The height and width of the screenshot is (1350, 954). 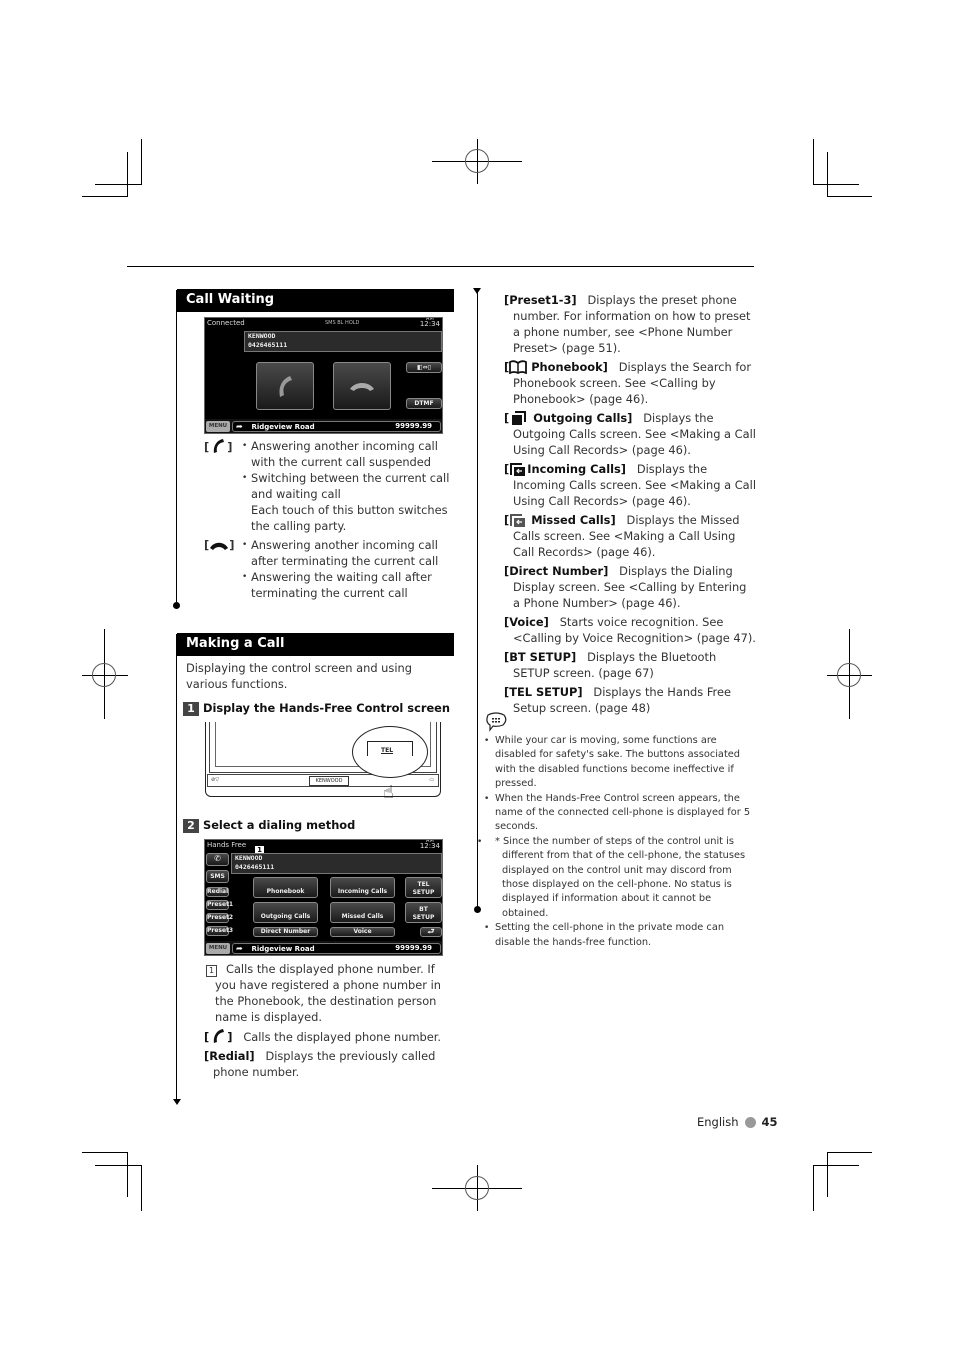 What do you see at coordinates (342, 323) in the screenshot?
I see `status-icons: SMS BL HOLD` at bounding box center [342, 323].